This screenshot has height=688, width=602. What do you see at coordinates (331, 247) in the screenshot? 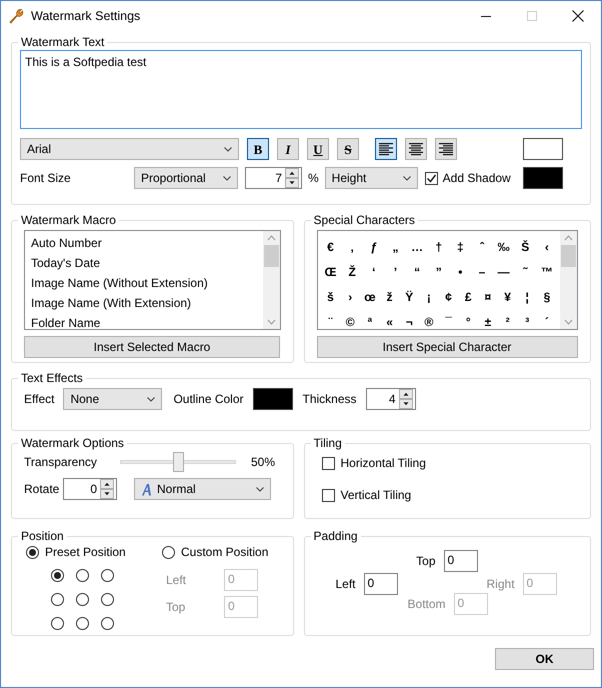
I see `character-cell: €` at bounding box center [331, 247].